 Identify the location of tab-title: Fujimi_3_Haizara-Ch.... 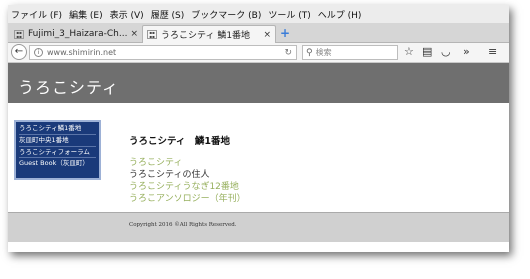
(78, 34).